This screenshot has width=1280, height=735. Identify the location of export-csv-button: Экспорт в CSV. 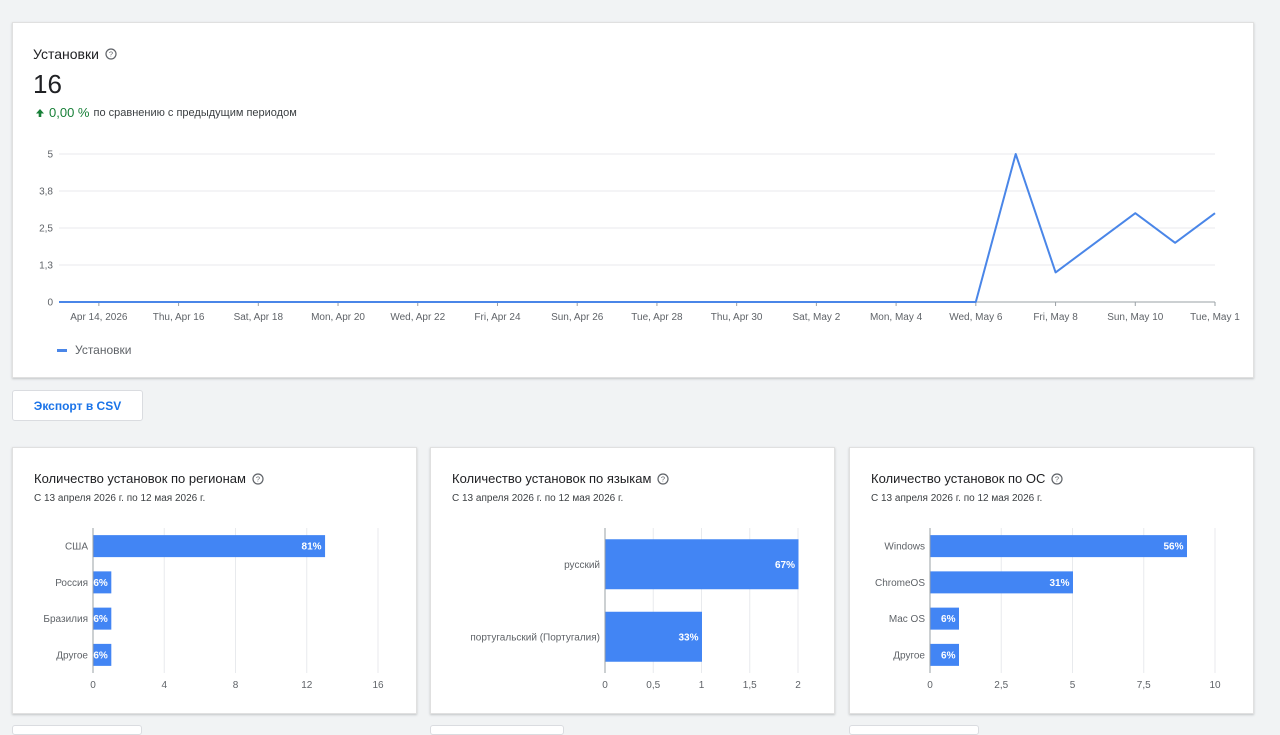
(77, 405).